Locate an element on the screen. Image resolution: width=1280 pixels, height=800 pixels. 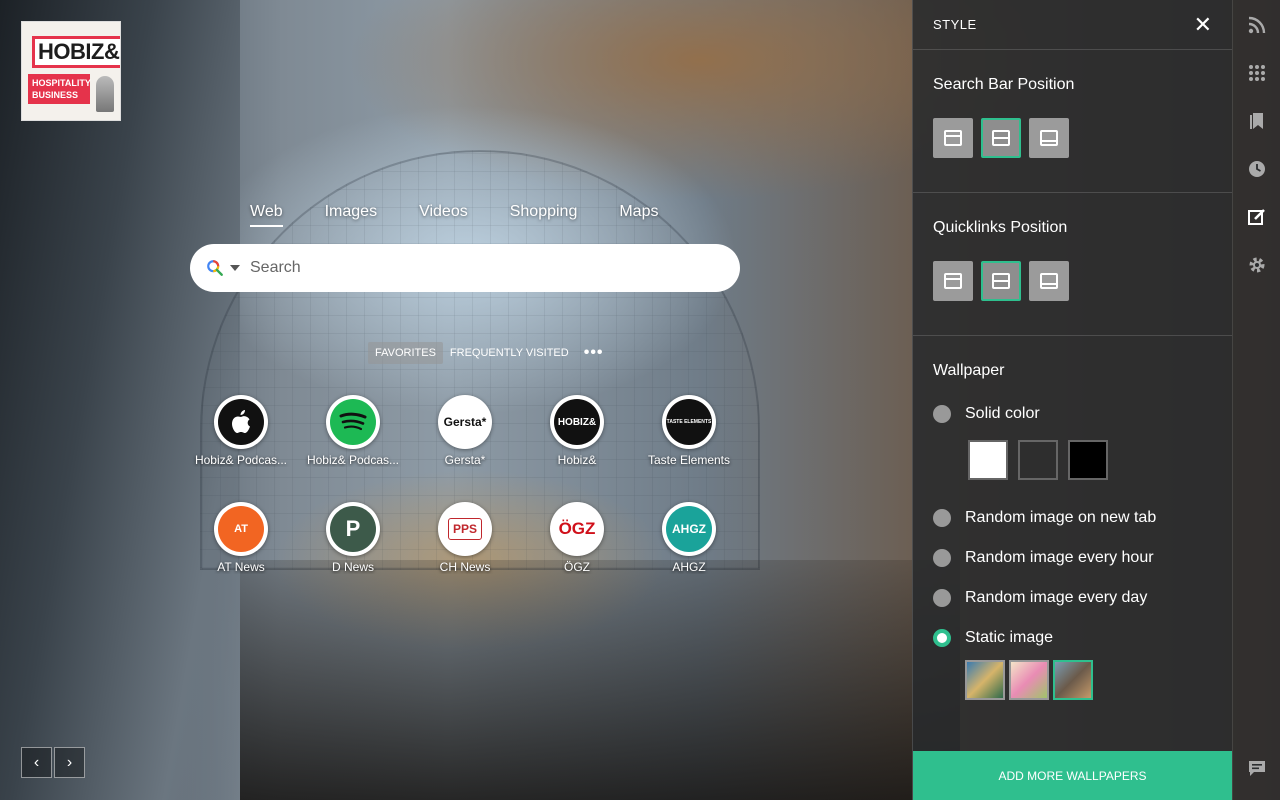
apps-grid-icon is located at coordinates (1257, 73).